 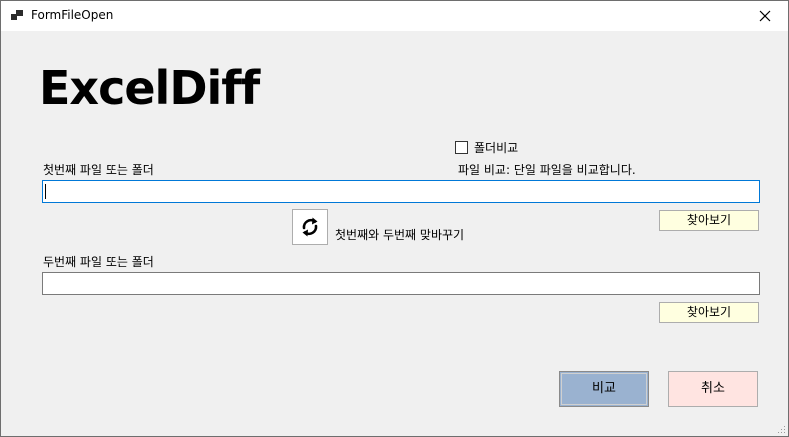 What do you see at coordinates (394, 16) in the screenshot?
I see `title-bar: FormFileOpen` at bounding box center [394, 16].